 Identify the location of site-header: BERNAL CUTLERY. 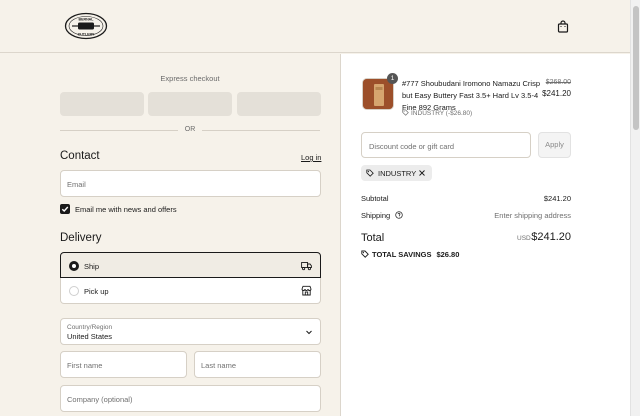
(315, 26).